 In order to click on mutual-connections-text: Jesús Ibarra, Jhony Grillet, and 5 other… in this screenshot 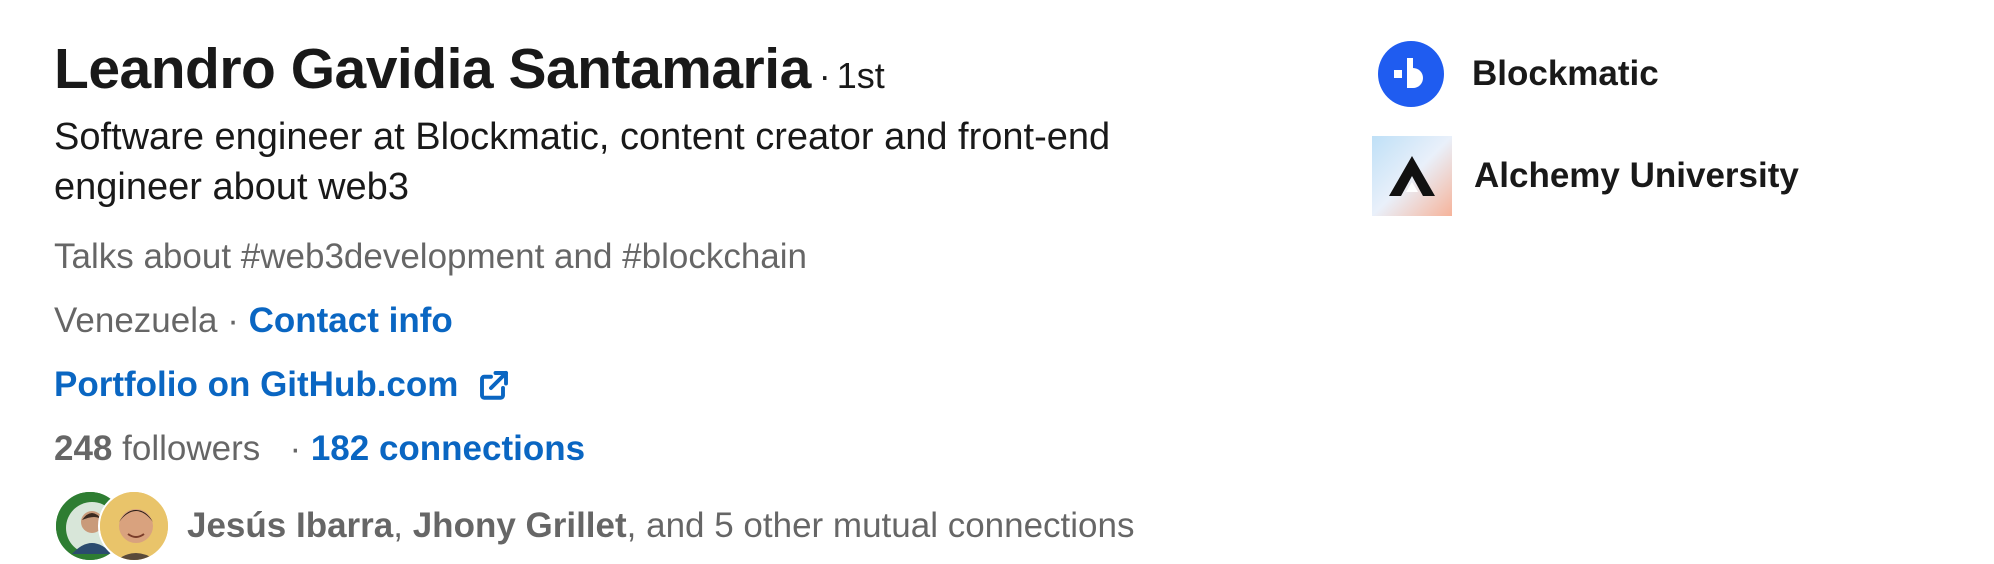, I will do `click(660, 526)`.